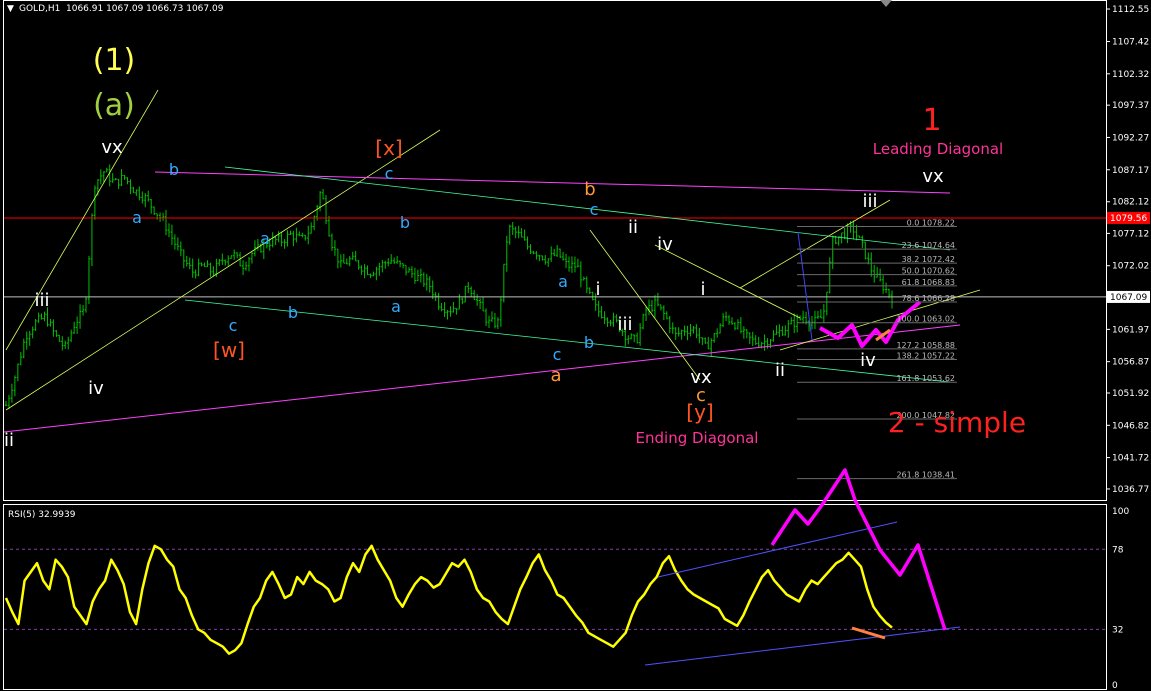 The image size is (1151, 691). Describe the element at coordinates (1128, 298) in the screenshot. I see `current-price-value: 1067.09` at that location.